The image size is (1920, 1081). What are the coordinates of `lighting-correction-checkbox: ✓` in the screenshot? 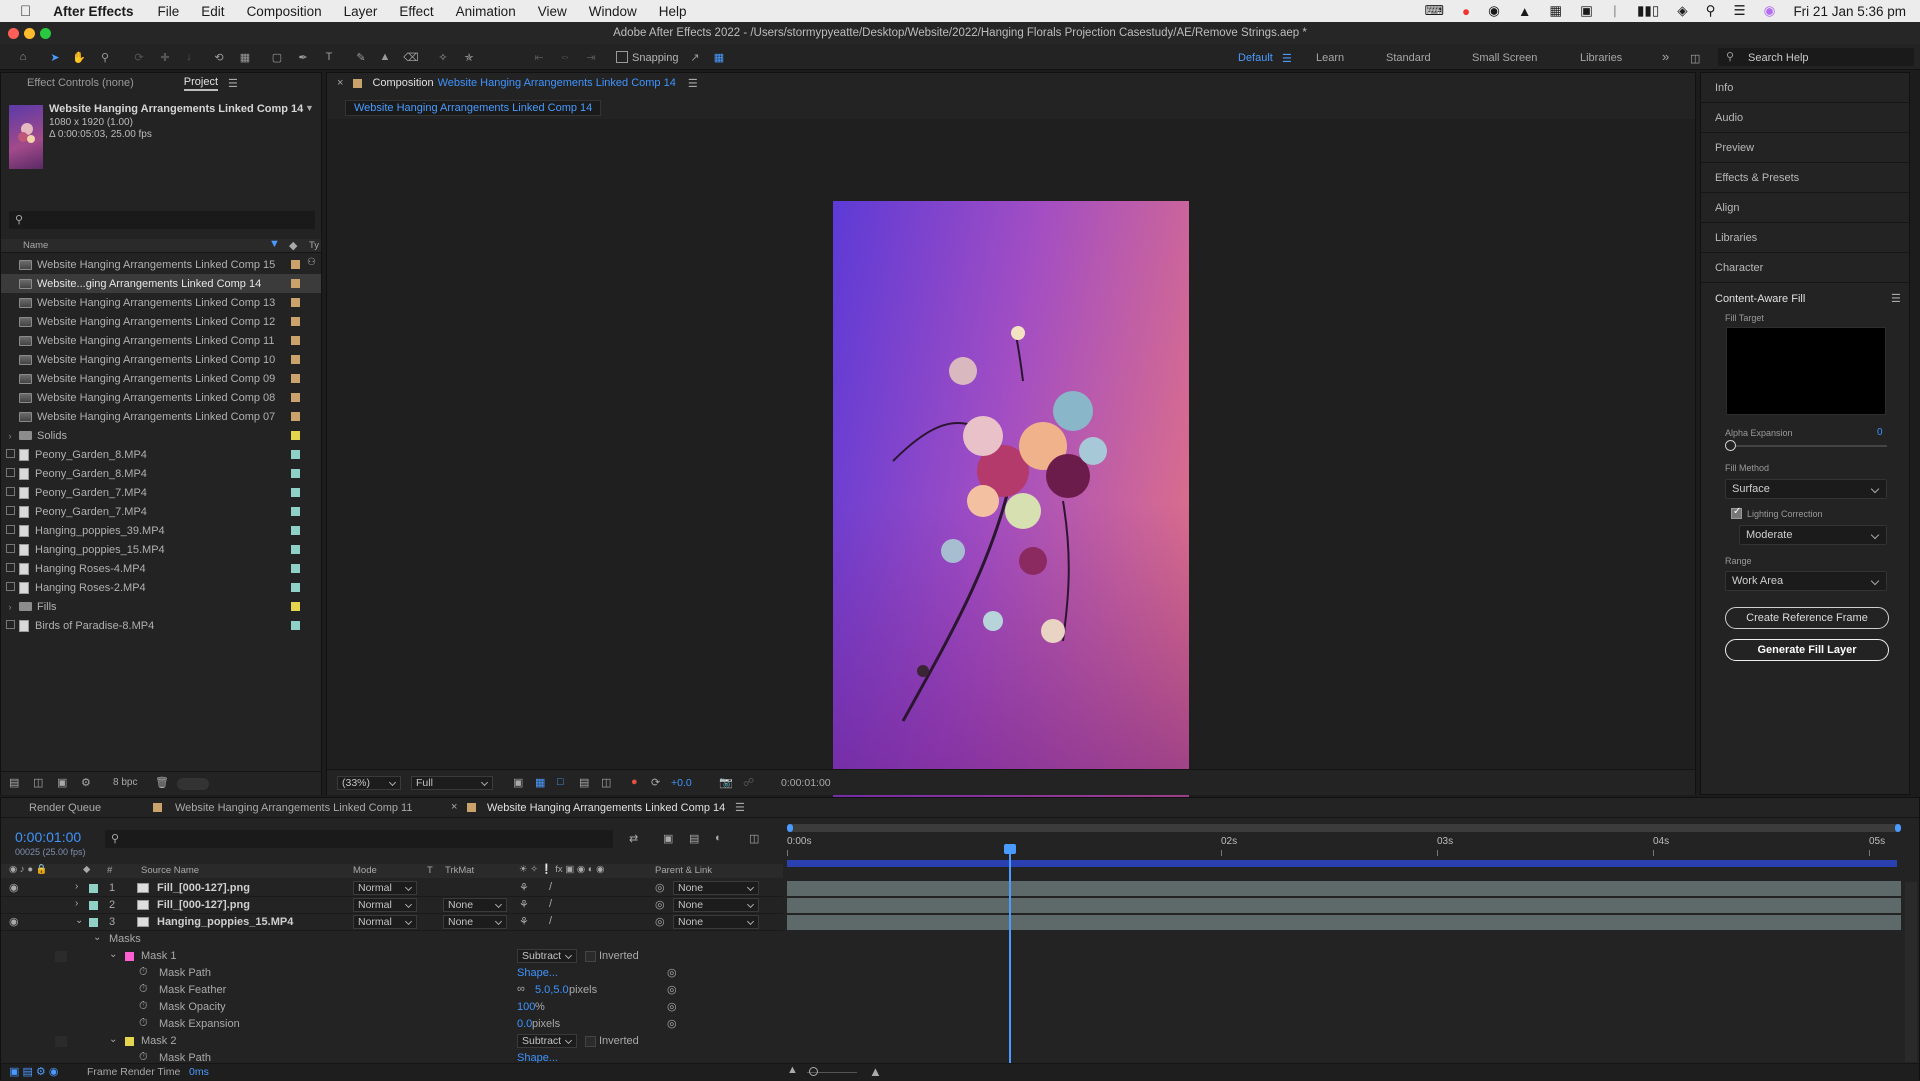 It's located at (1736, 512).